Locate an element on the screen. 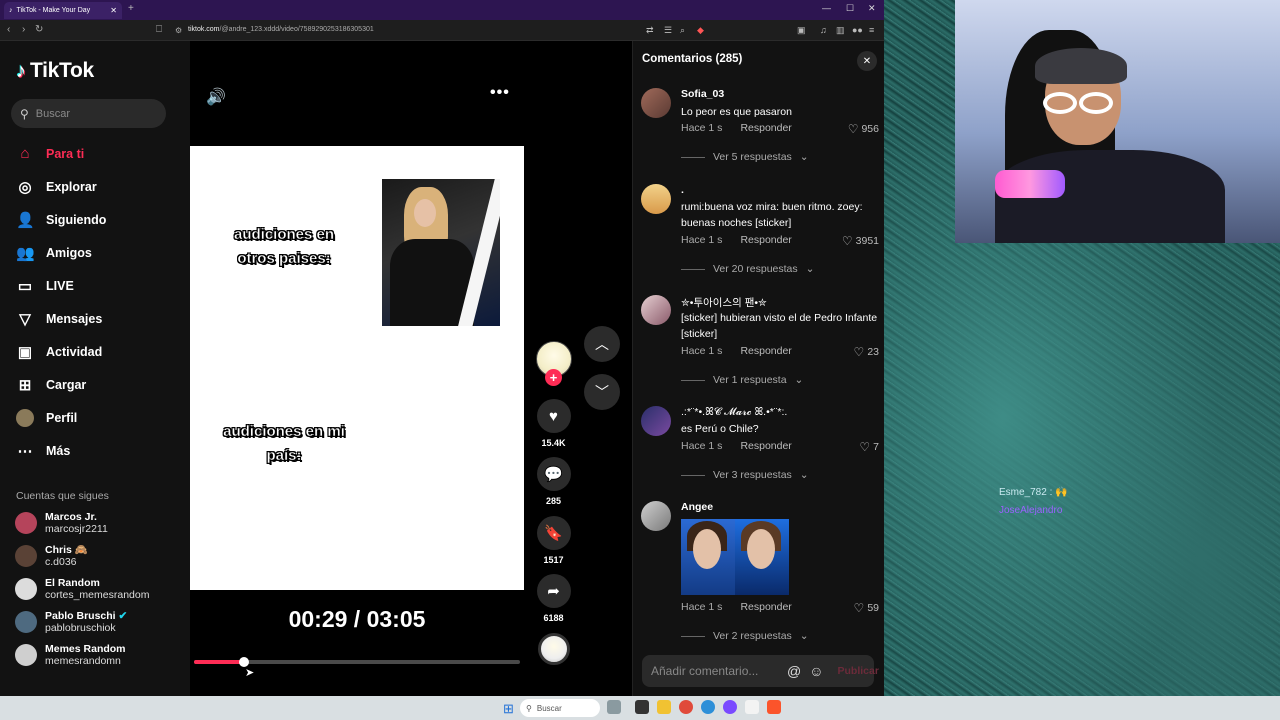 This screenshot has height=720, width=1280. comment-user: Angee is located at coordinates (697, 507).